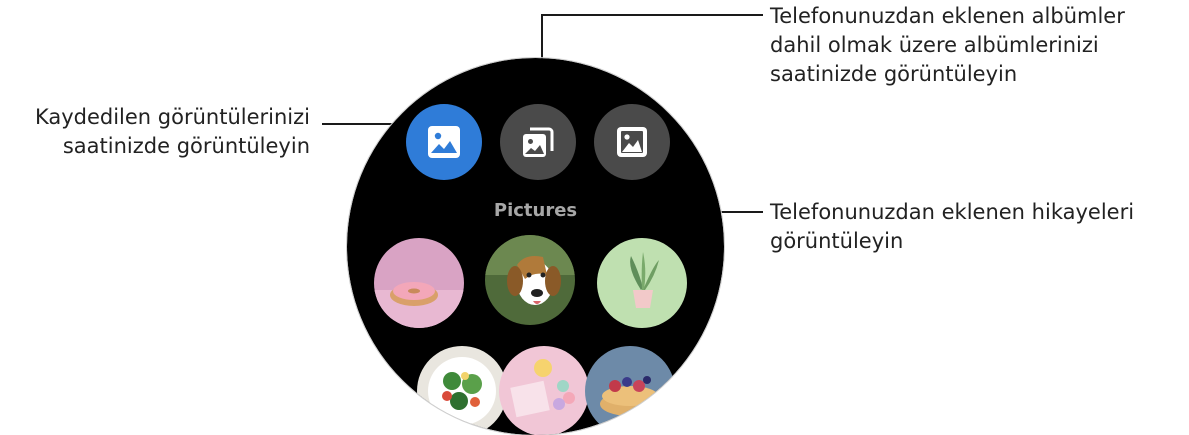 This screenshot has height=435, width=1189. I want to click on callout-line: görüntüleyin, so click(837, 241).